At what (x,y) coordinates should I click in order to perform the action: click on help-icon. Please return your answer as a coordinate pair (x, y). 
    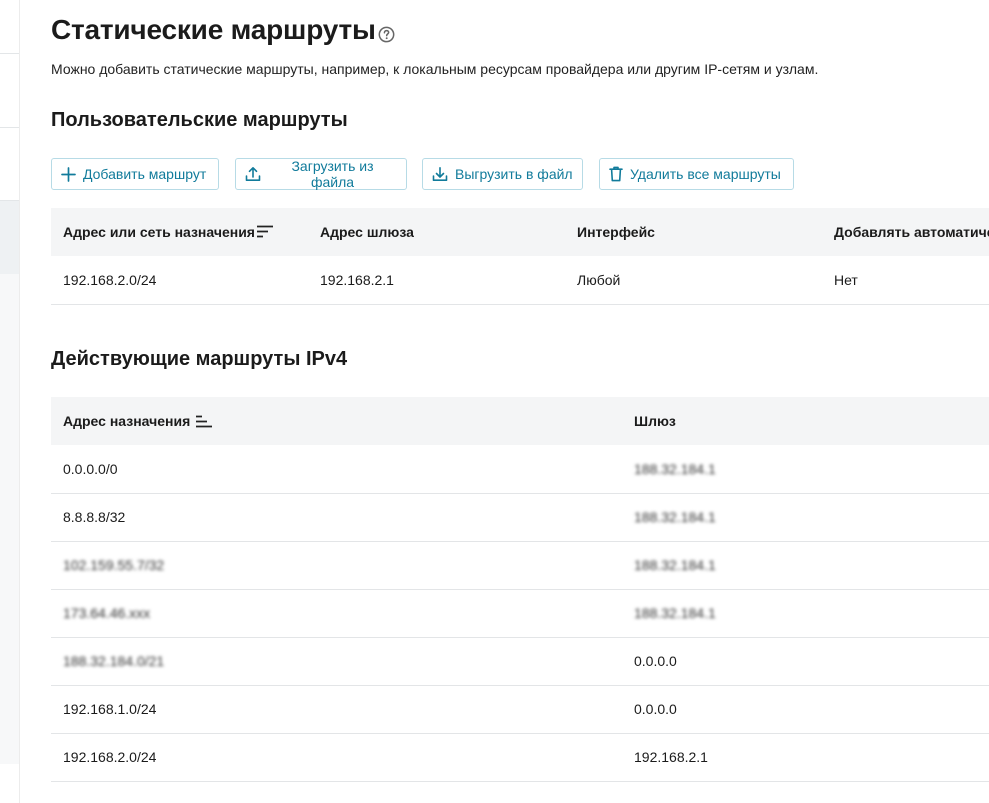
    Looking at the image, I should click on (386, 34).